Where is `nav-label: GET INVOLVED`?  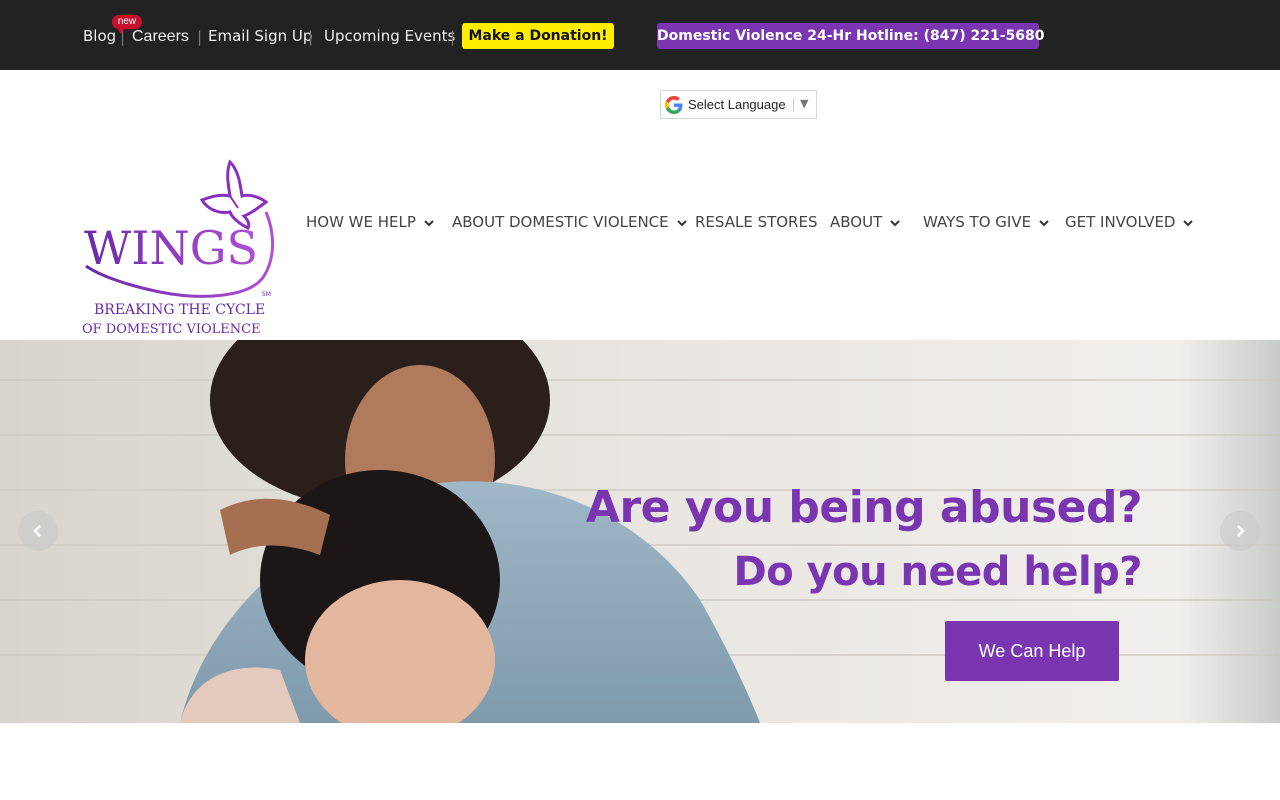
nav-label: GET INVOLVED is located at coordinates (1120, 222).